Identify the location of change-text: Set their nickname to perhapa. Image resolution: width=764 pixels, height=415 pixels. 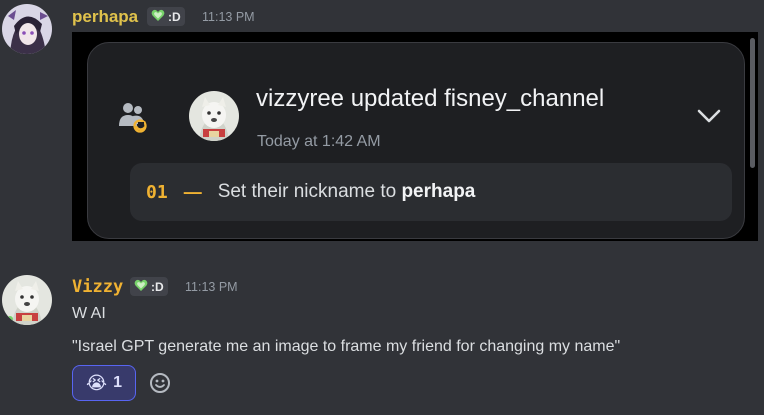
(347, 192).